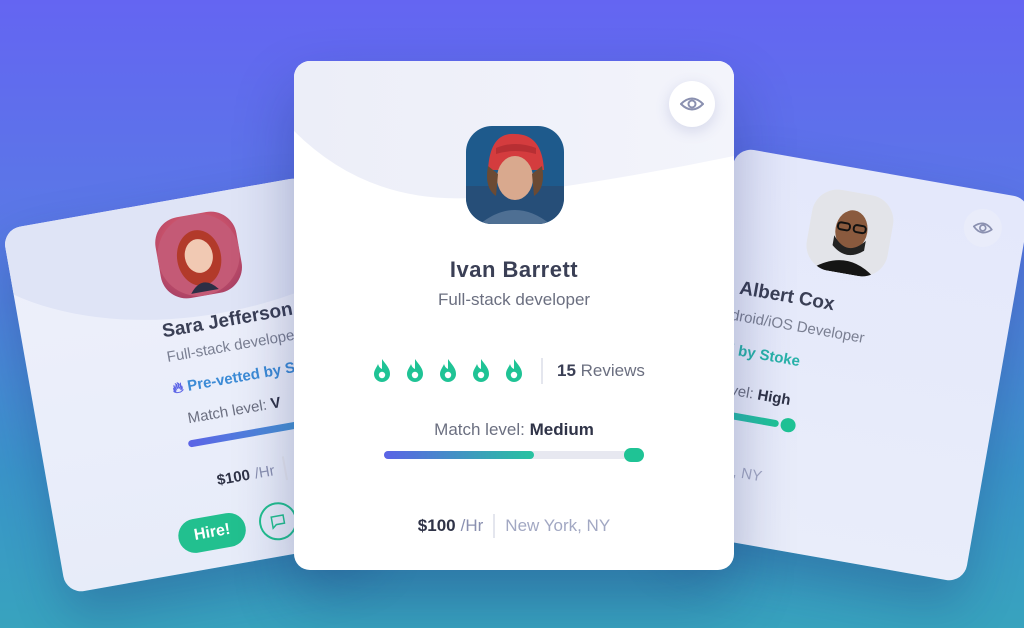  I want to click on chat-icon, so click(278, 522).